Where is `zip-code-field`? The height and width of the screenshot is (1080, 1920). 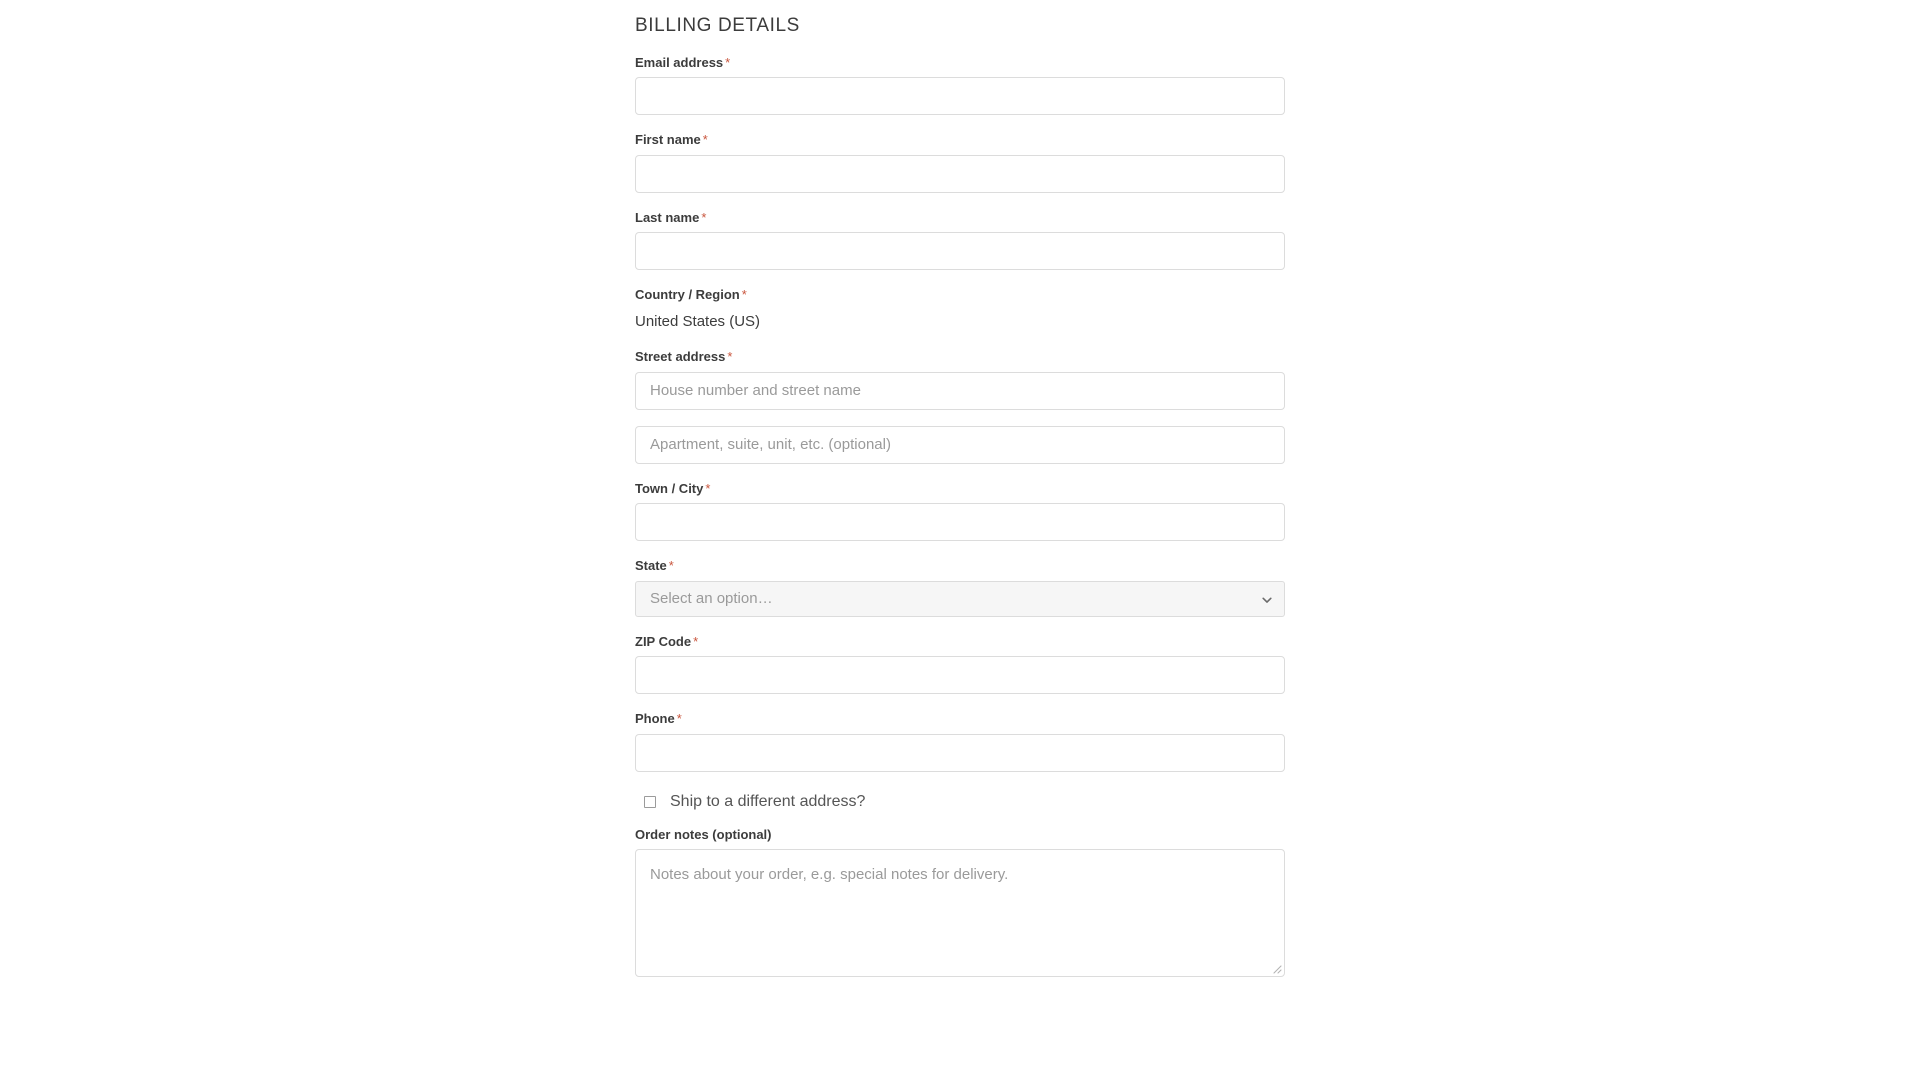 zip-code-field is located at coordinates (960, 675).